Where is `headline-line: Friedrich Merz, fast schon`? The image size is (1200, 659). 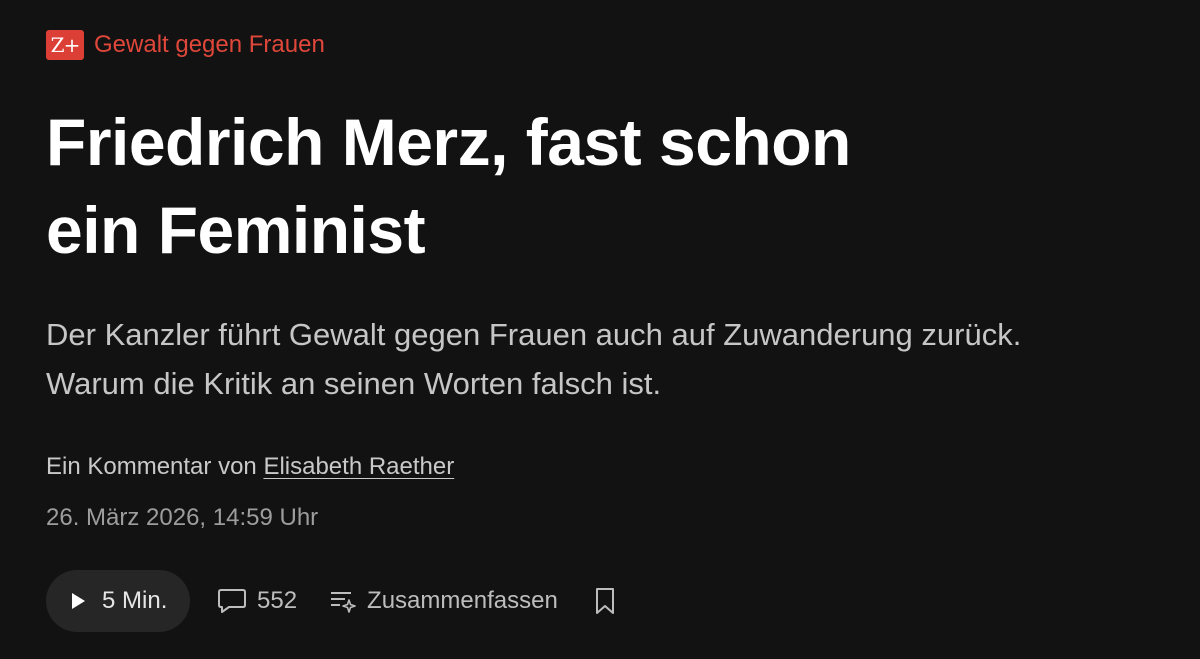 headline-line: Friedrich Merz, fast schon is located at coordinates (448, 142).